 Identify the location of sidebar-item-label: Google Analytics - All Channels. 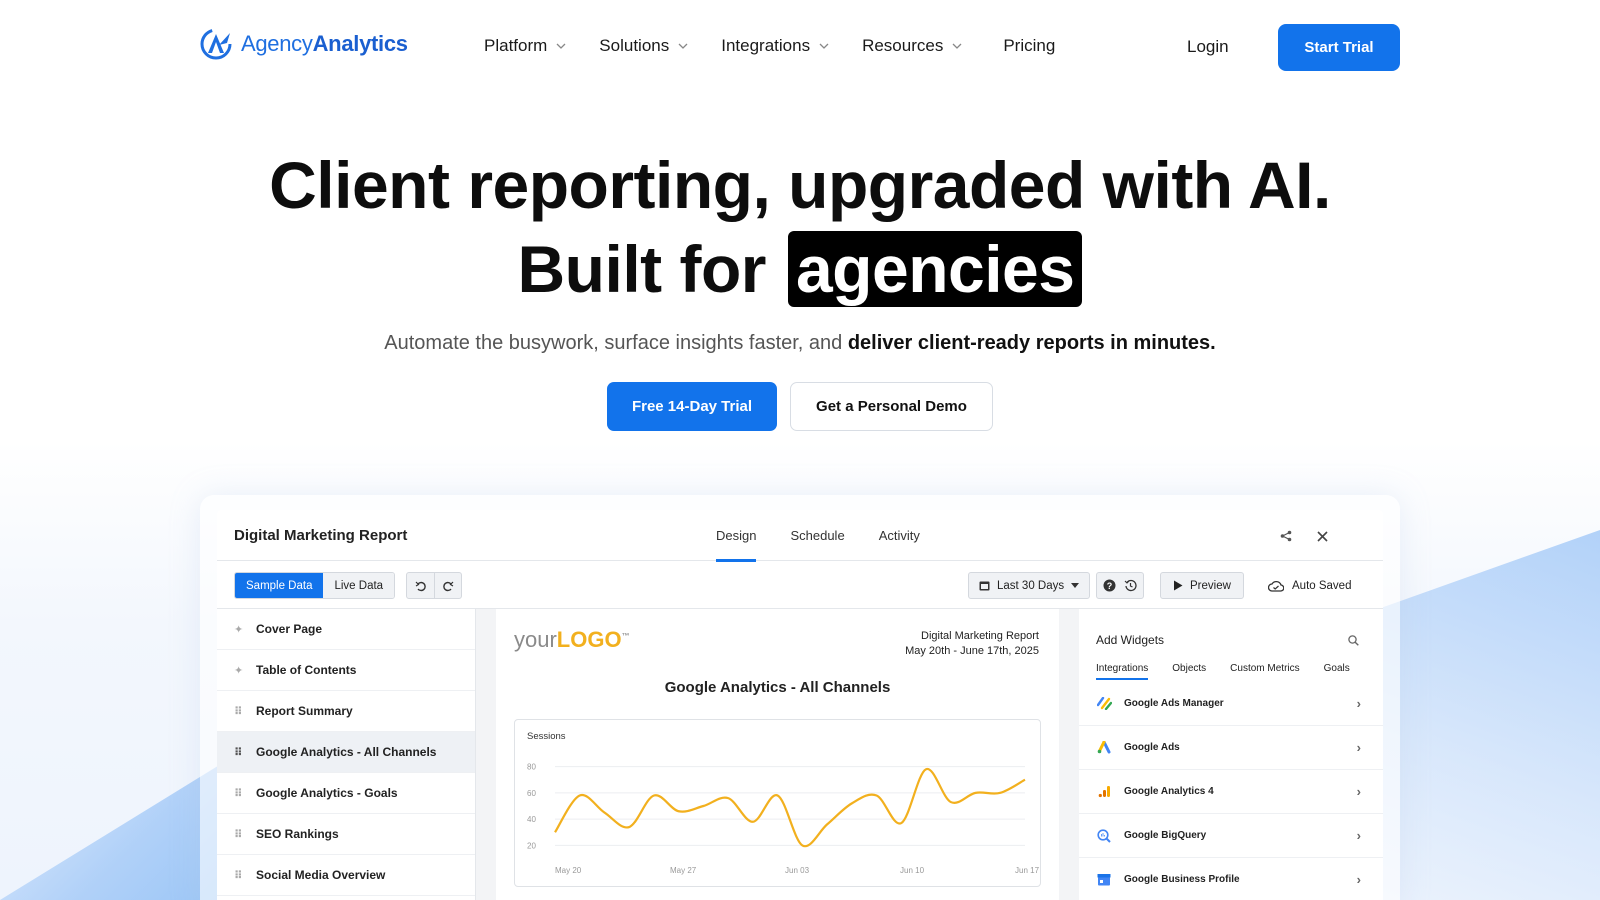
(346, 752).